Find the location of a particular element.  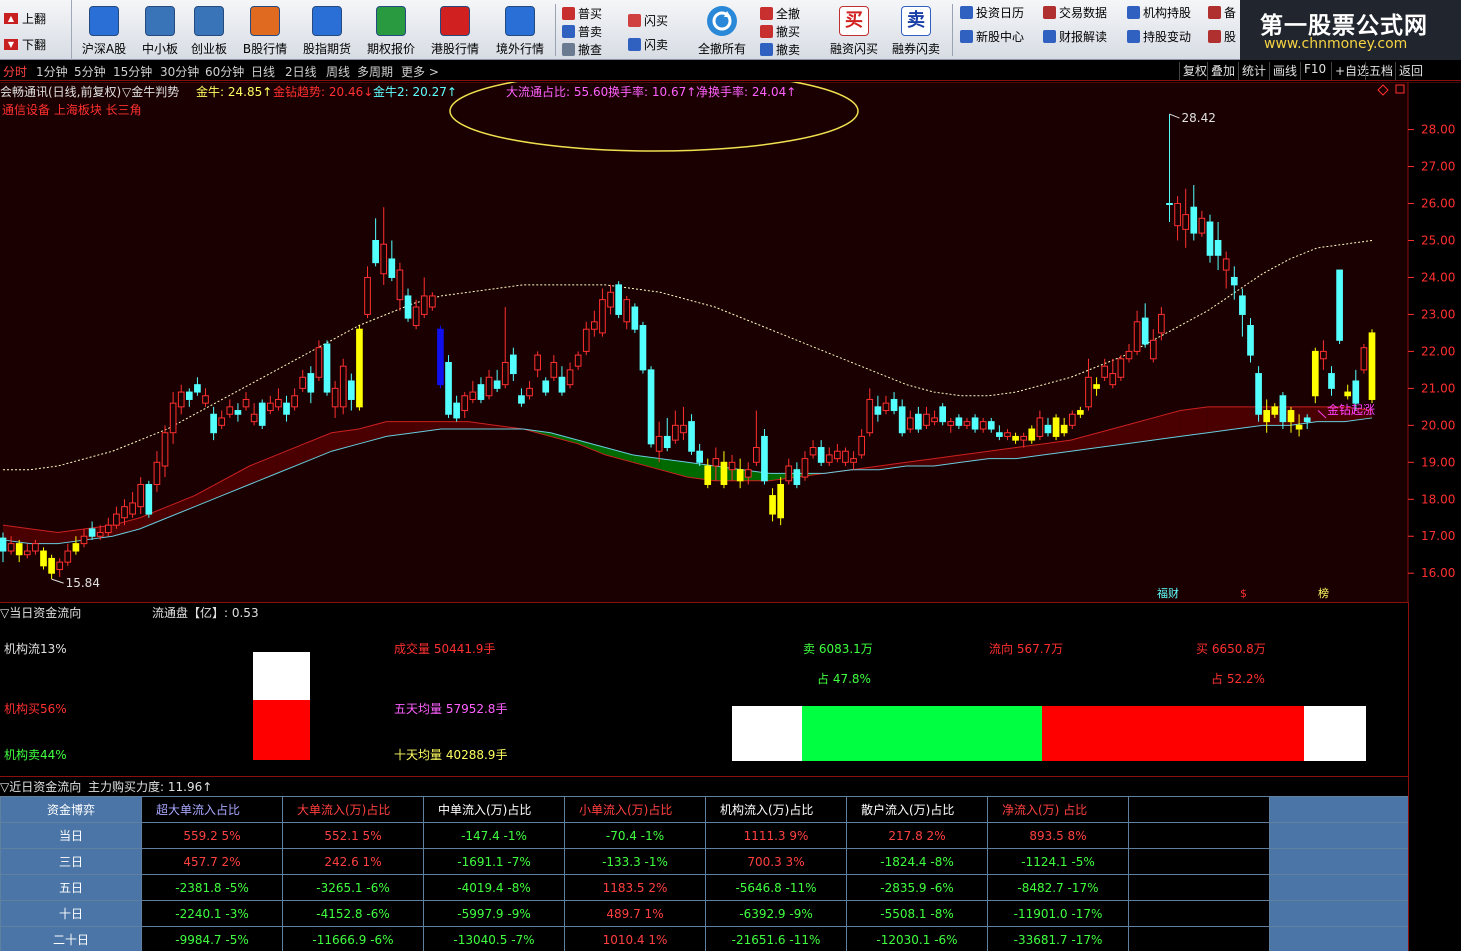

market-button-3: B股行情 is located at coordinates (265, 30).